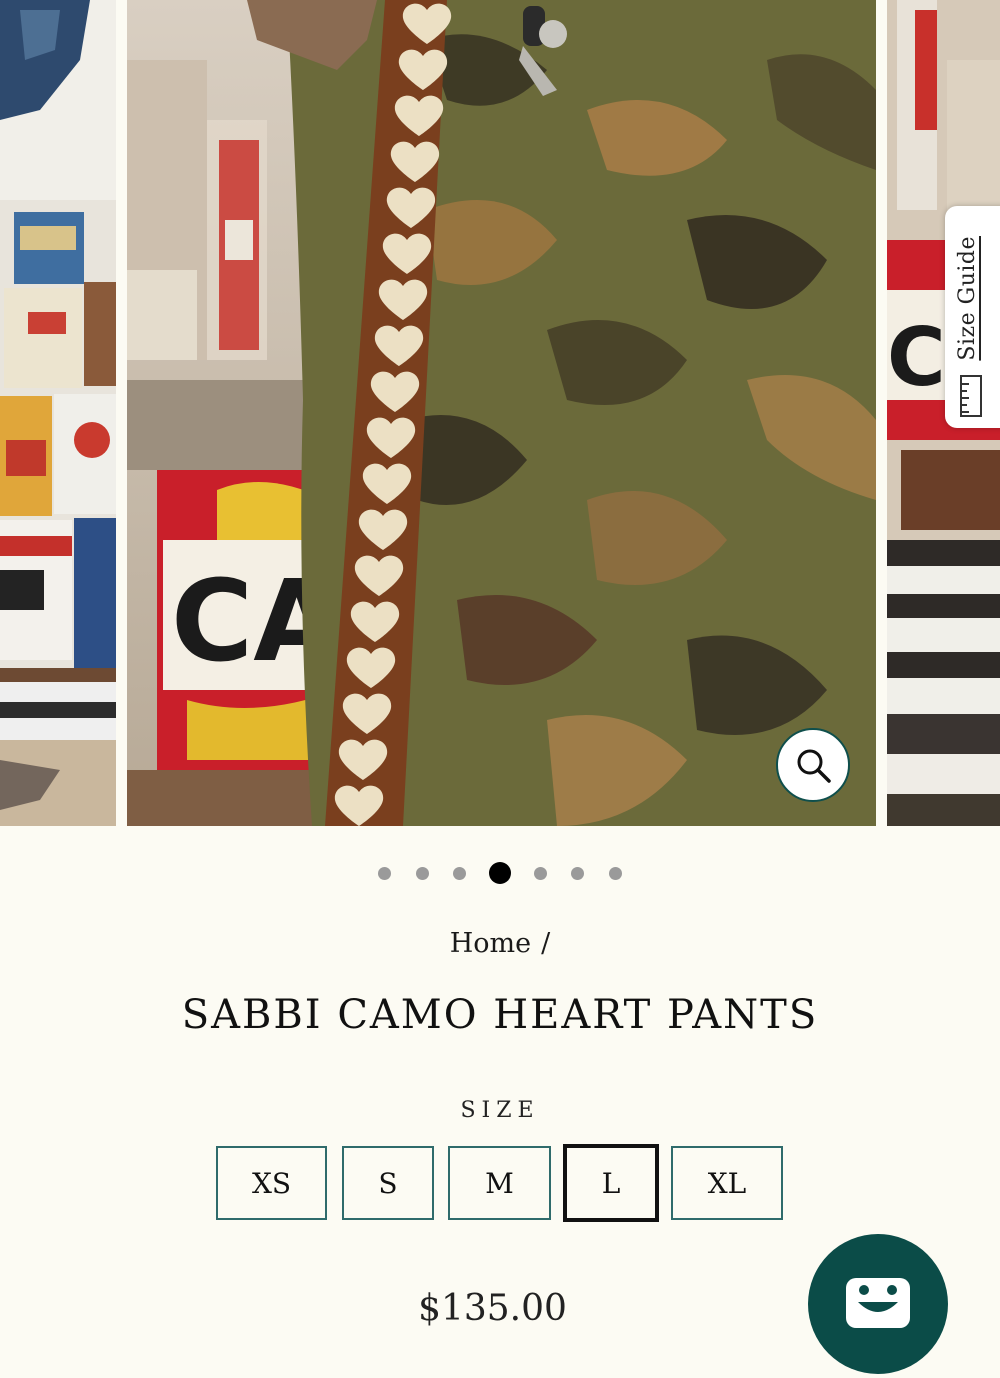 The image size is (1000, 1378). I want to click on zoom-button, so click(813, 765).